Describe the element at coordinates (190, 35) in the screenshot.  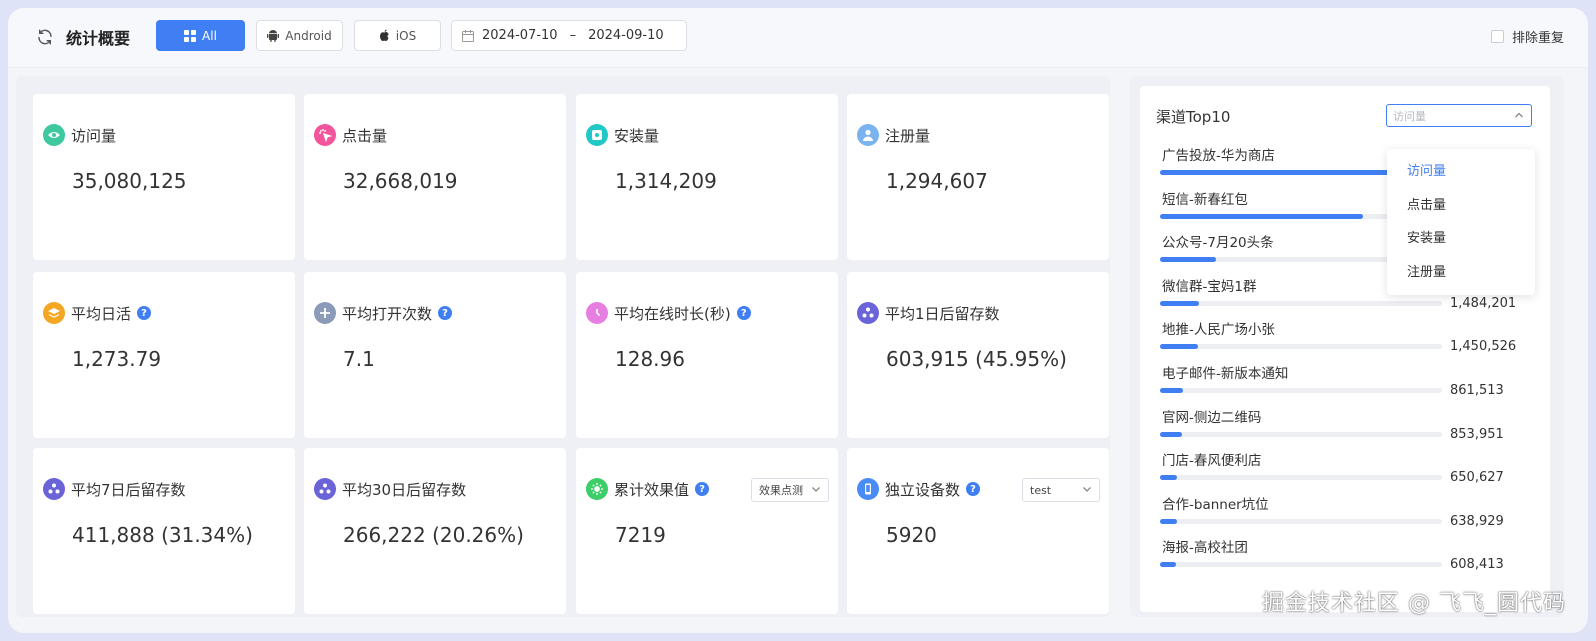
I see `grid-icon` at that location.